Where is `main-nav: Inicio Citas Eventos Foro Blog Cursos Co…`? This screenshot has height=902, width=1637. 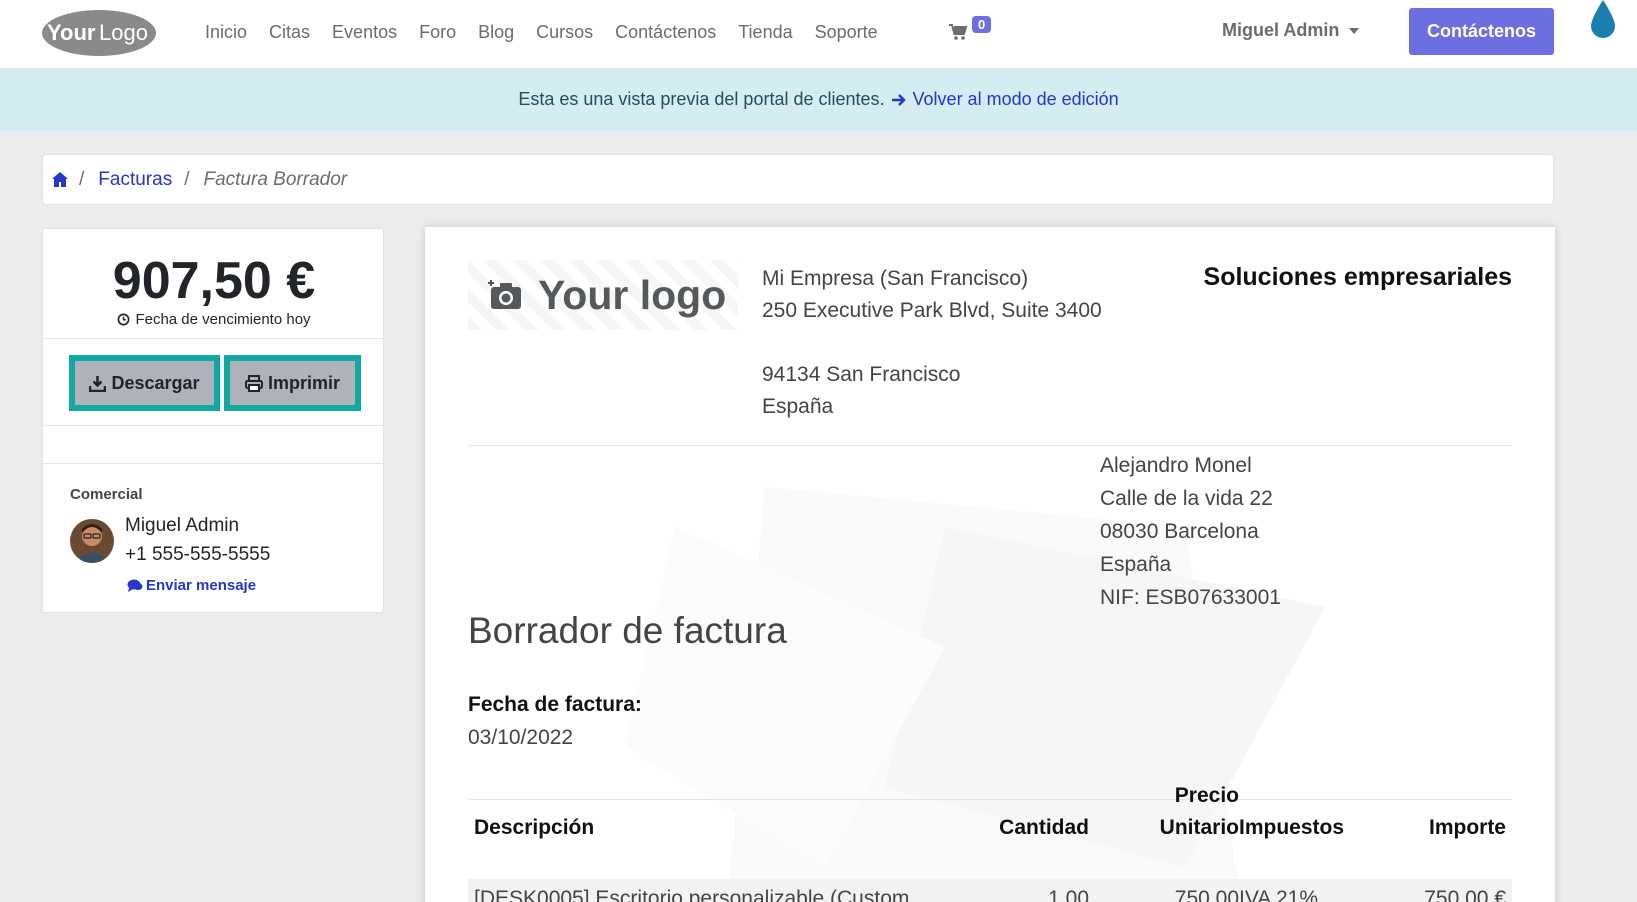
main-nav: Inicio Citas Eventos Foro Blog Cursos Co… is located at coordinates (552, 32).